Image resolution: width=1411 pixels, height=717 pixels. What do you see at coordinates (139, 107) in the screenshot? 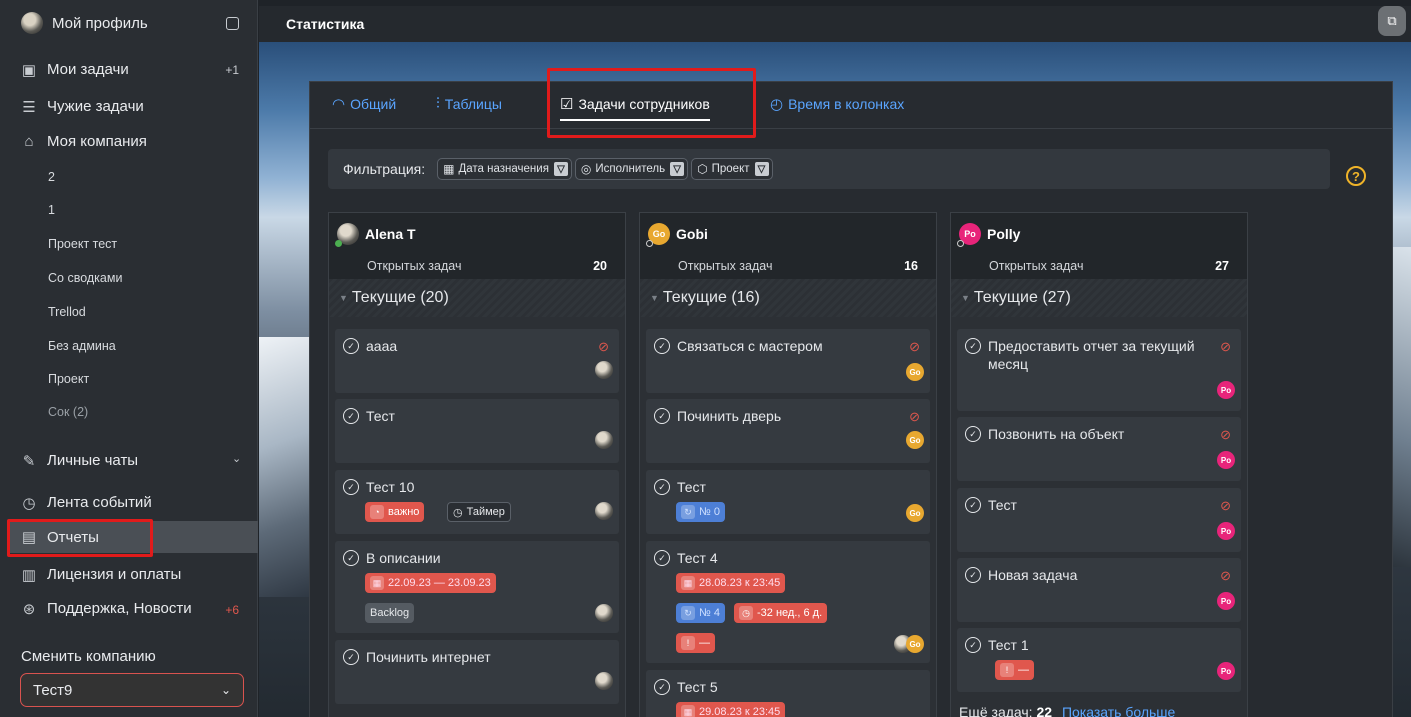
I see `sidebar-item-others-tasks: ☰ Чужие задачи` at bounding box center [139, 107].